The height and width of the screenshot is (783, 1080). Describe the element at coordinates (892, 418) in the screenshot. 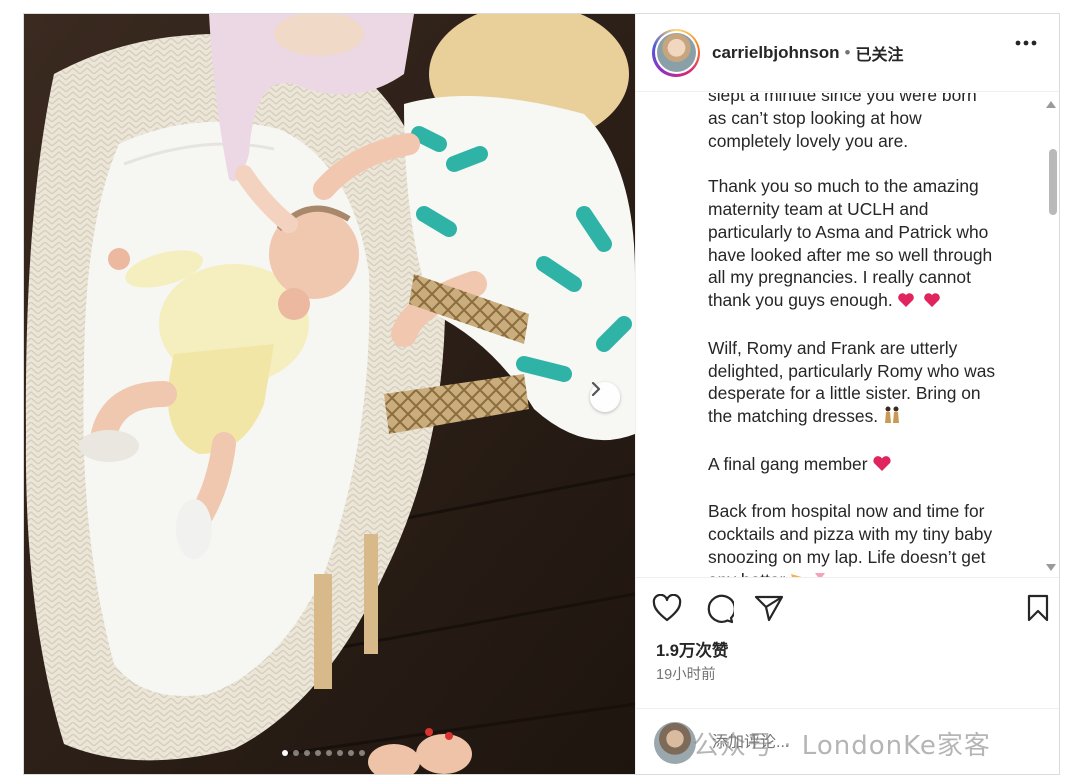

I see `dancing-women-emoji` at that location.